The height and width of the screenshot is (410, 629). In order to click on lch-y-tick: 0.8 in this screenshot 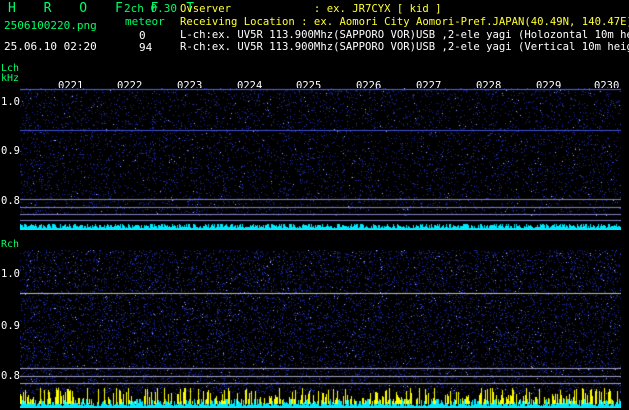, I will do `click(10, 201)`.